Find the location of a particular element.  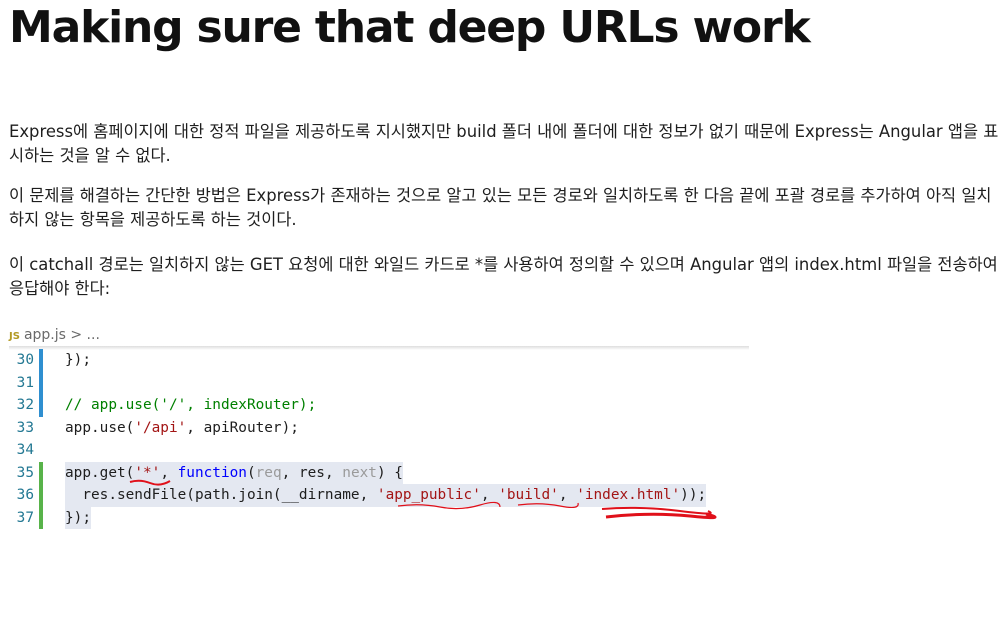

code-text-selected: }); is located at coordinates (78, 517).